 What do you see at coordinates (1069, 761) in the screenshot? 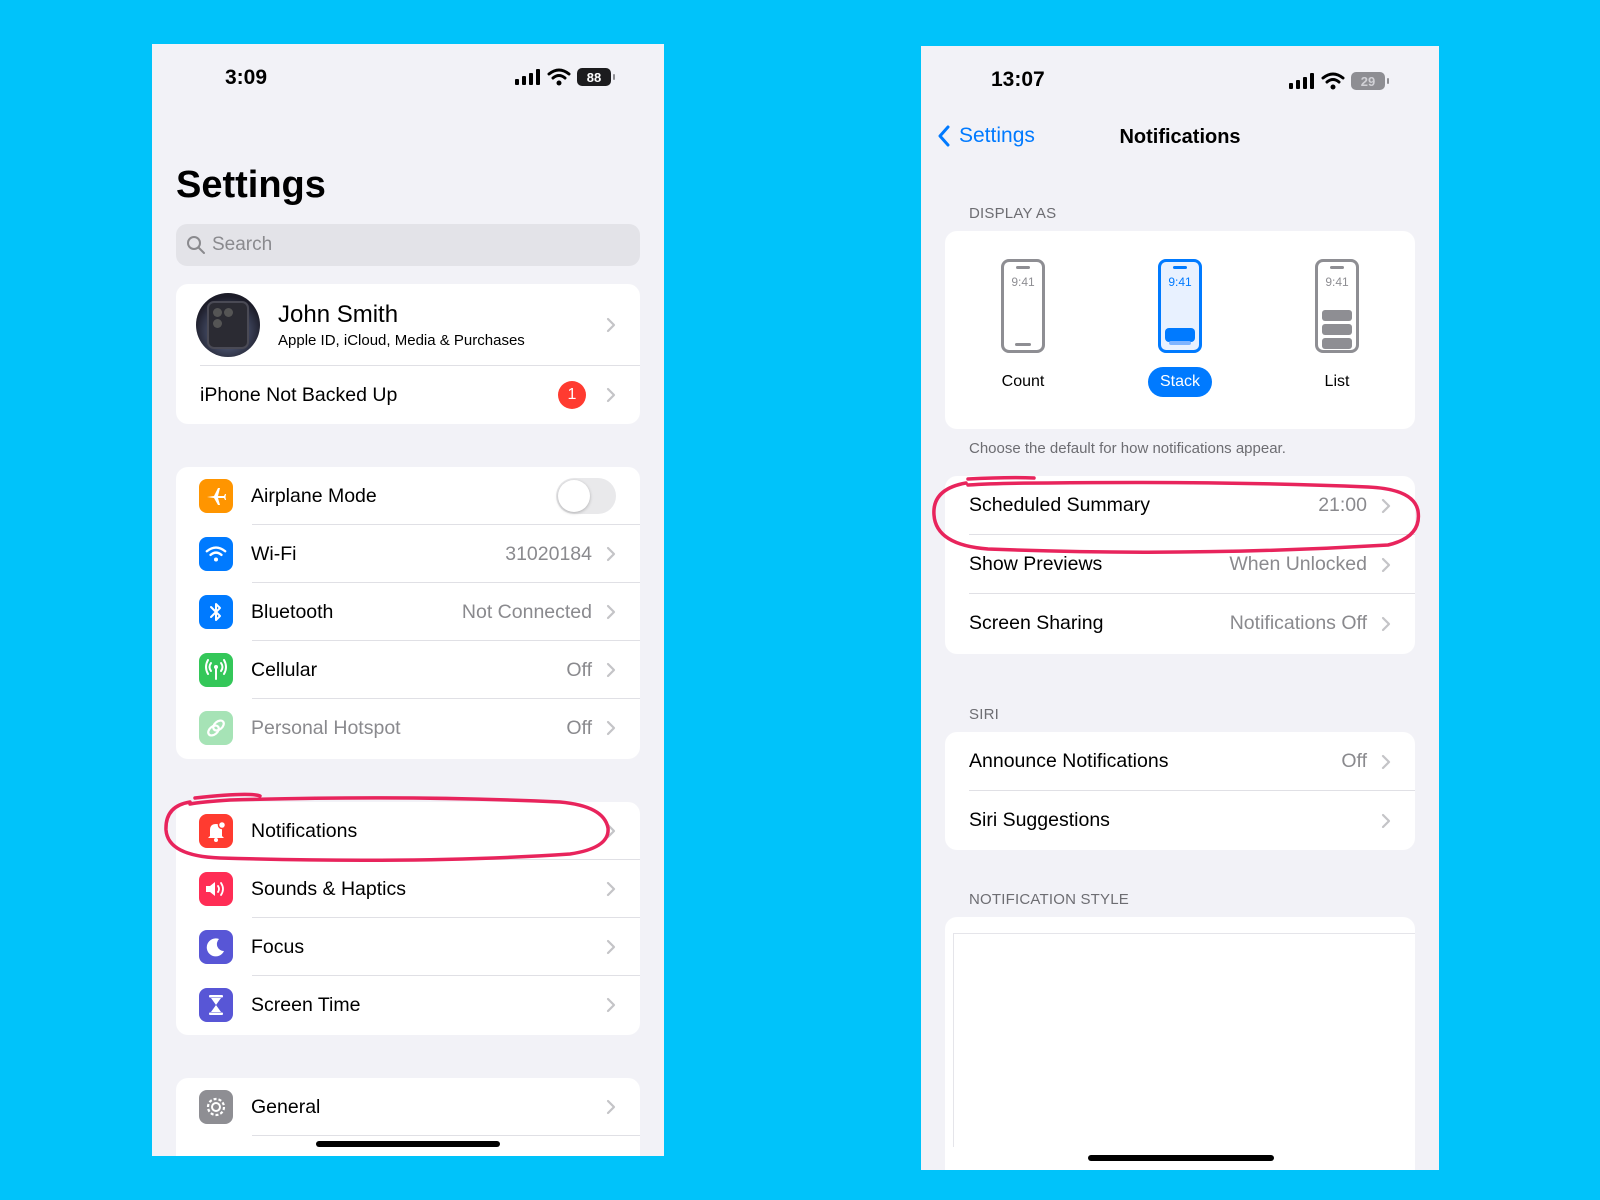
I see `announce-notifications-label: Announce Notifications` at bounding box center [1069, 761].